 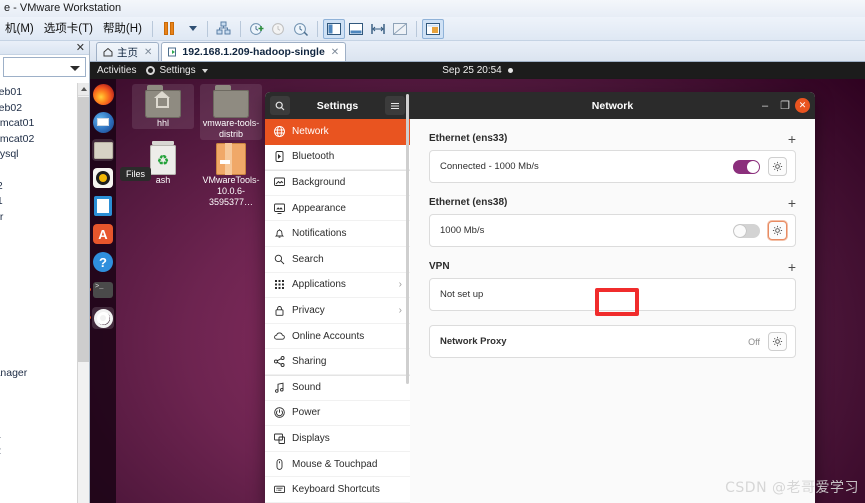 I want to click on sidebar-item-applications: Applications ›, so click(x=337, y=286).